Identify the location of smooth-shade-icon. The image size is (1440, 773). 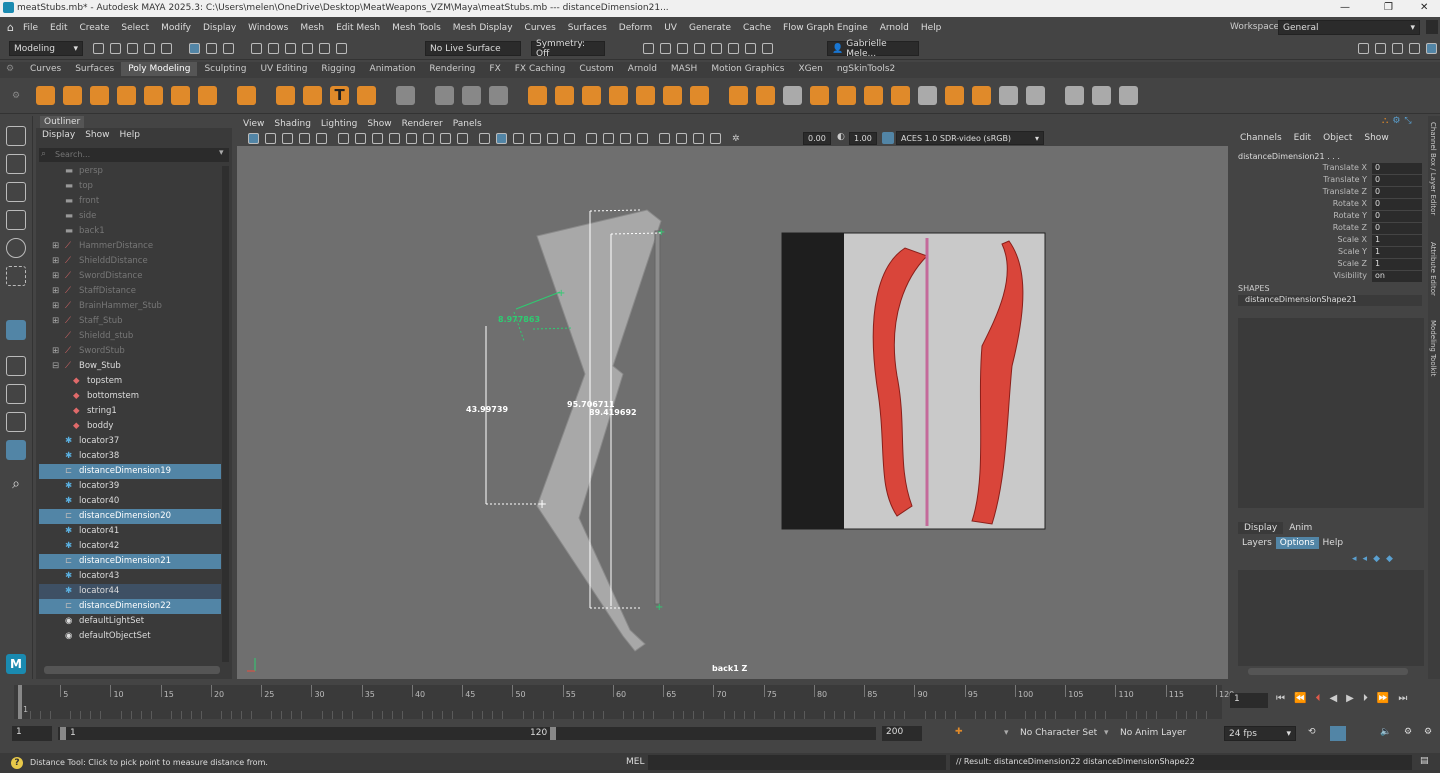
(501, 138).